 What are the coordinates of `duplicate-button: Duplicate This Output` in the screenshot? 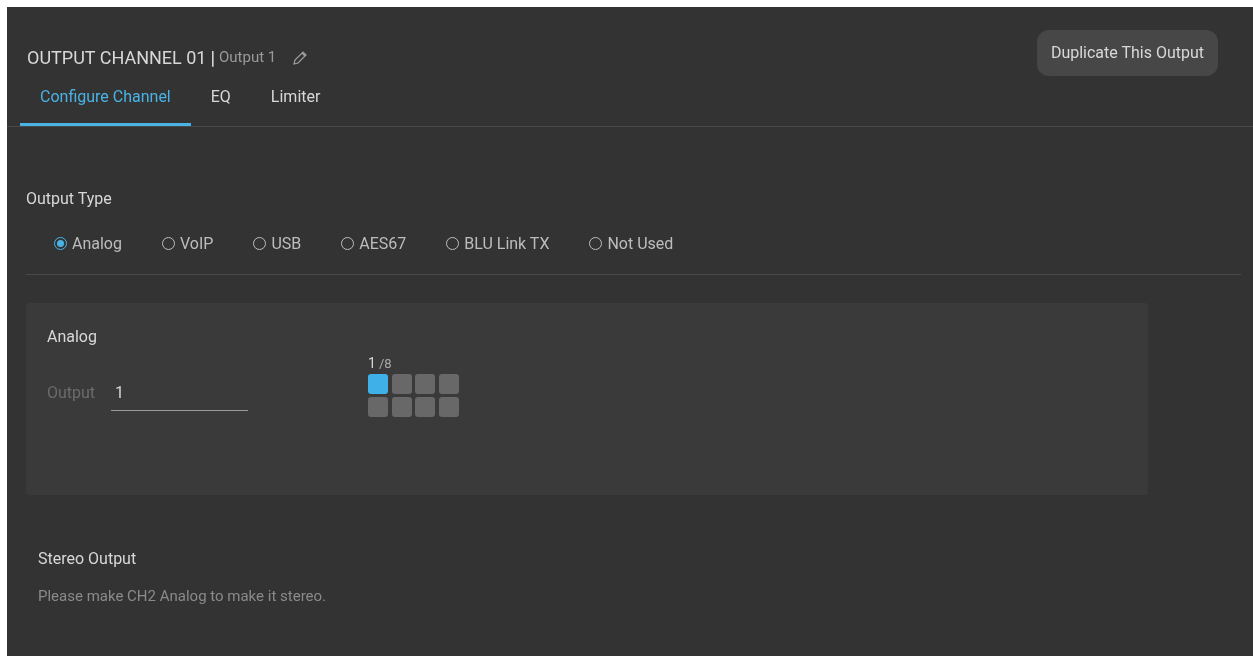 It's located at (1127, 53).